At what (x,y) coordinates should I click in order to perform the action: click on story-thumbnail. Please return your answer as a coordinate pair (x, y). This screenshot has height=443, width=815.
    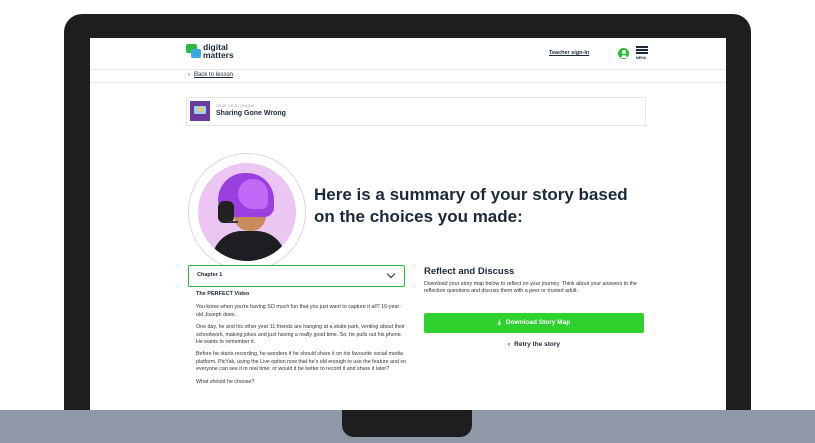
    Looking at the image, I should click on (200, 111).